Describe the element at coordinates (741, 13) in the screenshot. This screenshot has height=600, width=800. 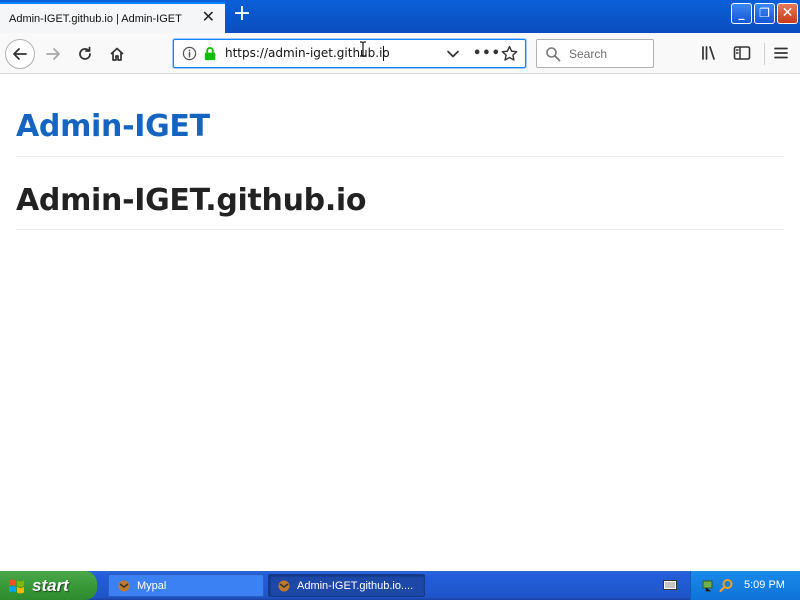
I see `minimize-button: _` at that location.